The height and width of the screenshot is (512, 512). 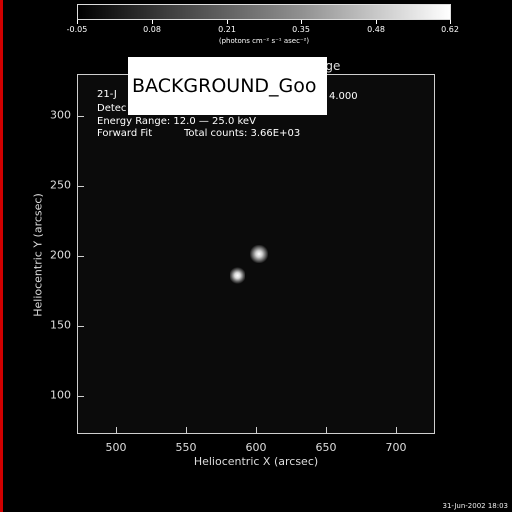 I want to click on info-line-energy: Energy Range: 12.0 — 25.0 keV, so click(x=176, y=121).